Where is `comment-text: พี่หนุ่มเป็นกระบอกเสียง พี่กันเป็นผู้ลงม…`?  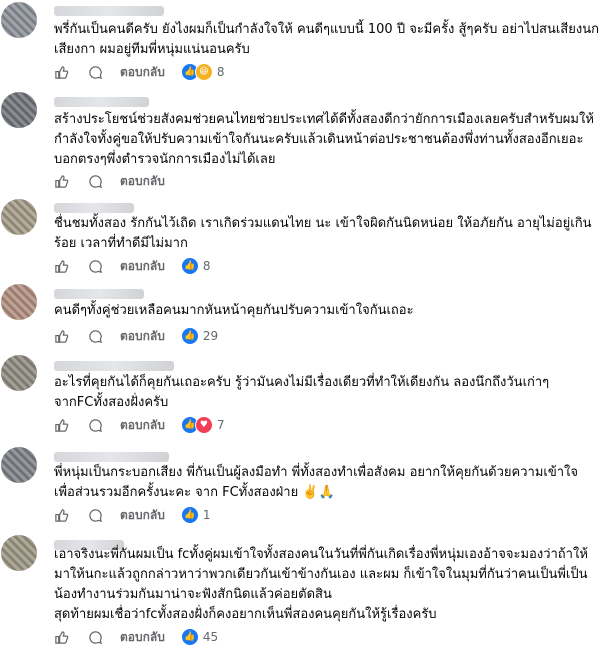
comment-text: พี่หนุ่มเป็นกระบอกเสียง พี่กันเป็นผู้ลงม… is located at coordinates (316, 482).